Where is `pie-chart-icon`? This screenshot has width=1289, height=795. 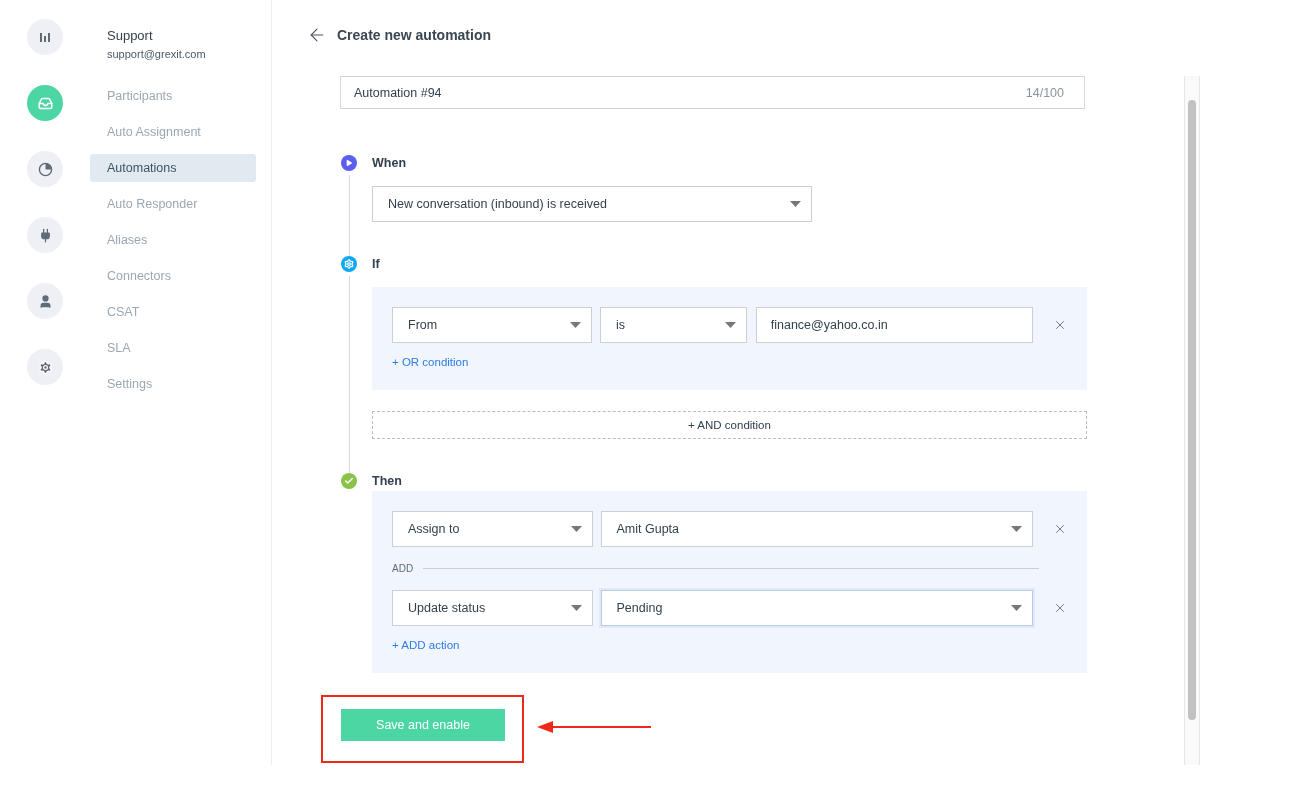 pie-chart-icon is located at coordinates (45, 169).